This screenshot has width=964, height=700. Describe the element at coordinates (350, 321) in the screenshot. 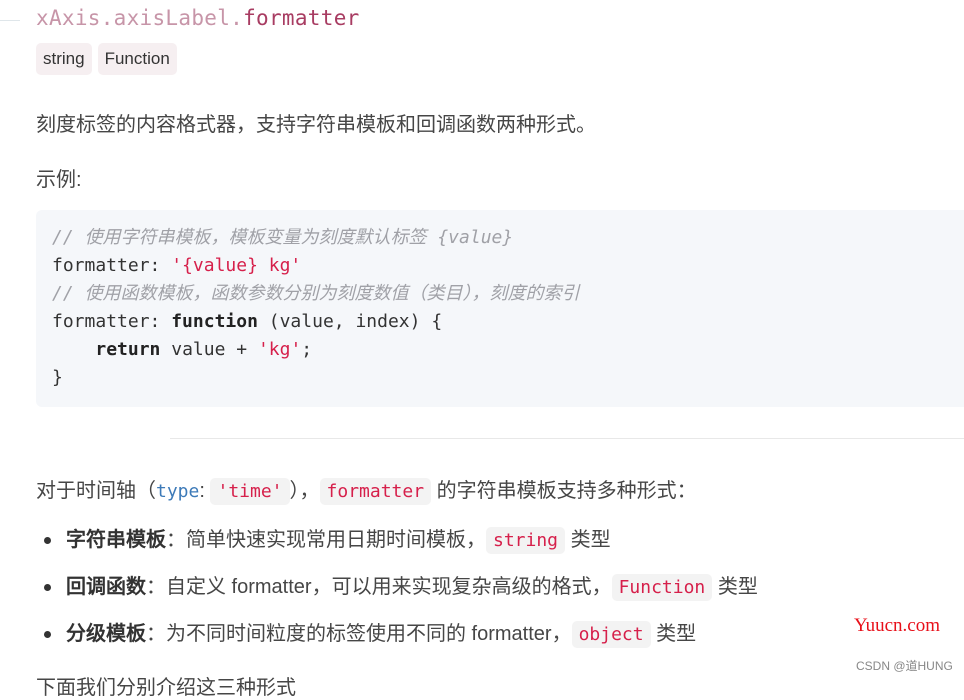

I see `code-text: (value, index) {` at that location.